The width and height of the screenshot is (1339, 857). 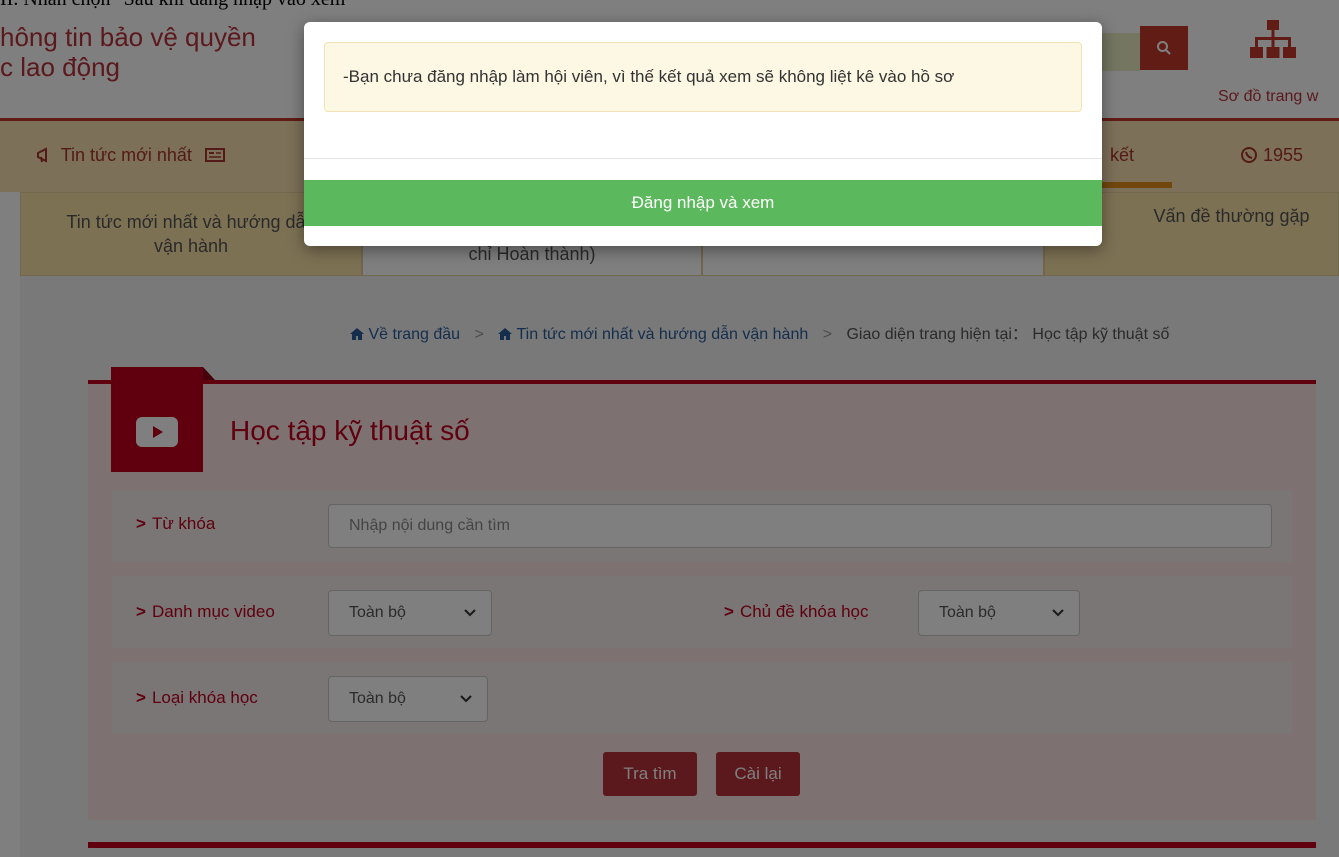 What do you see at coordinates (703, 203) in the screenshot?
I see `login-and-view-button: Đăng nhập và xem` at bounding box center [703, 203].